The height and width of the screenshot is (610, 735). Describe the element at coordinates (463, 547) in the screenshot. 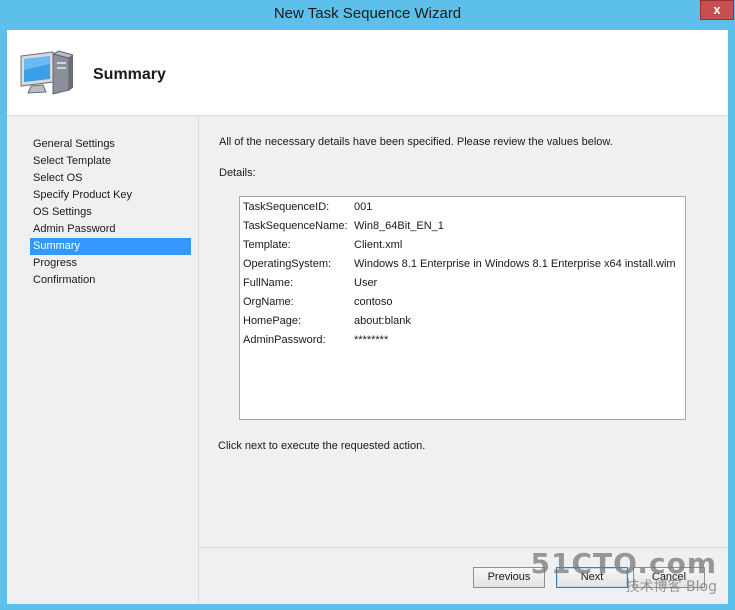

I see `button-bar-divider` at that location.